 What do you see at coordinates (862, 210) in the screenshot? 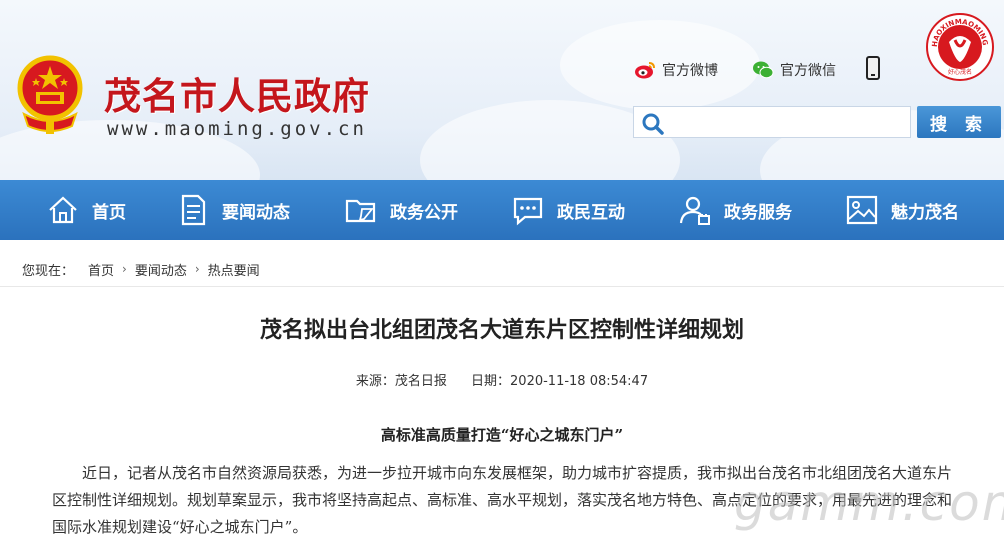
I see `picture-icon` at bounding box center [862, 210].